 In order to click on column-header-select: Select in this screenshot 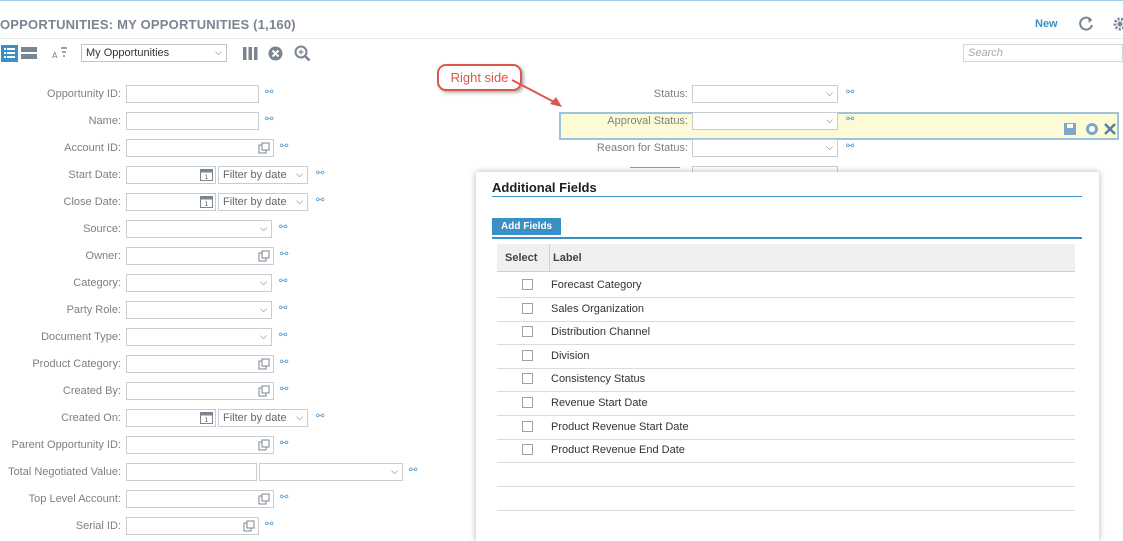, I will do `click(521, 258)`.